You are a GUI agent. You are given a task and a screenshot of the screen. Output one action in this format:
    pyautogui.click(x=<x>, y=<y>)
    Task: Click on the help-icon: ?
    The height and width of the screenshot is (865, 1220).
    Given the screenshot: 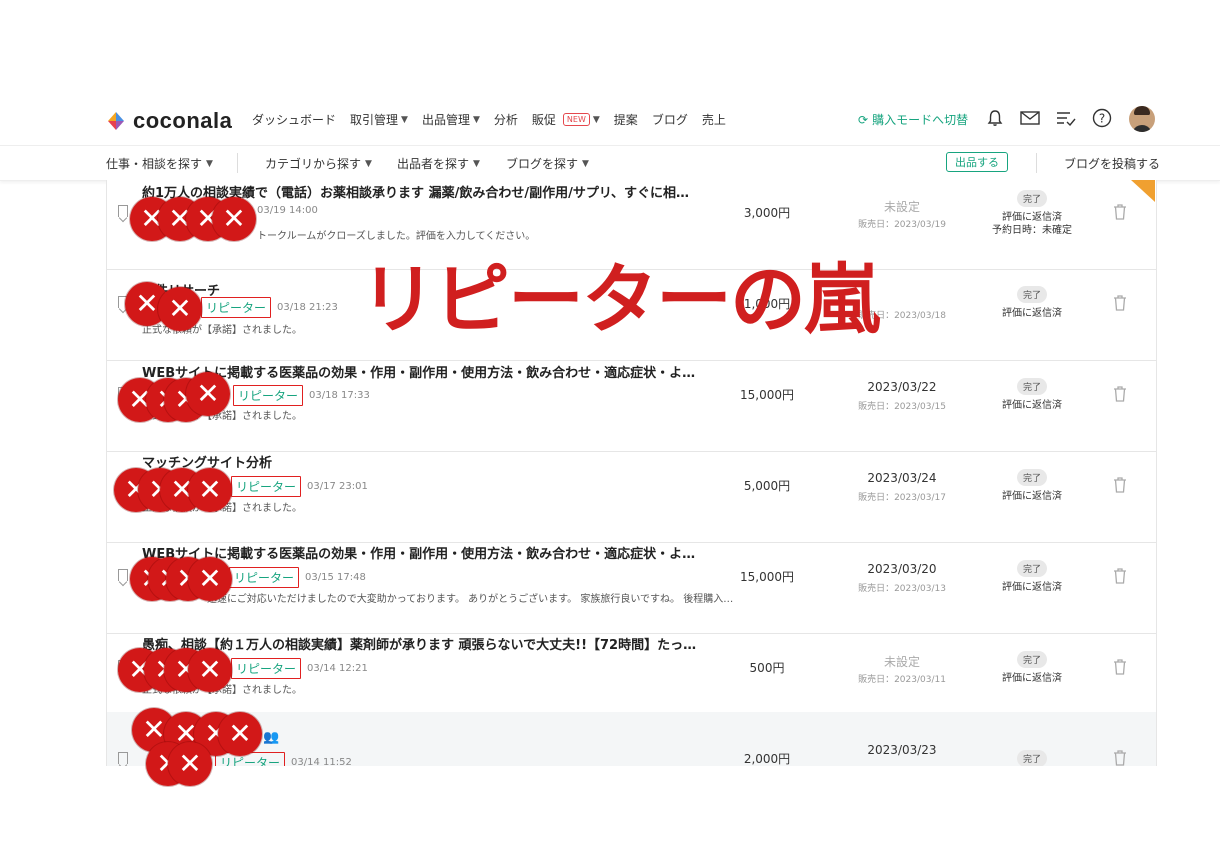 What is the action you would take?
    pyautogui.click(x=1102, y=118)
    